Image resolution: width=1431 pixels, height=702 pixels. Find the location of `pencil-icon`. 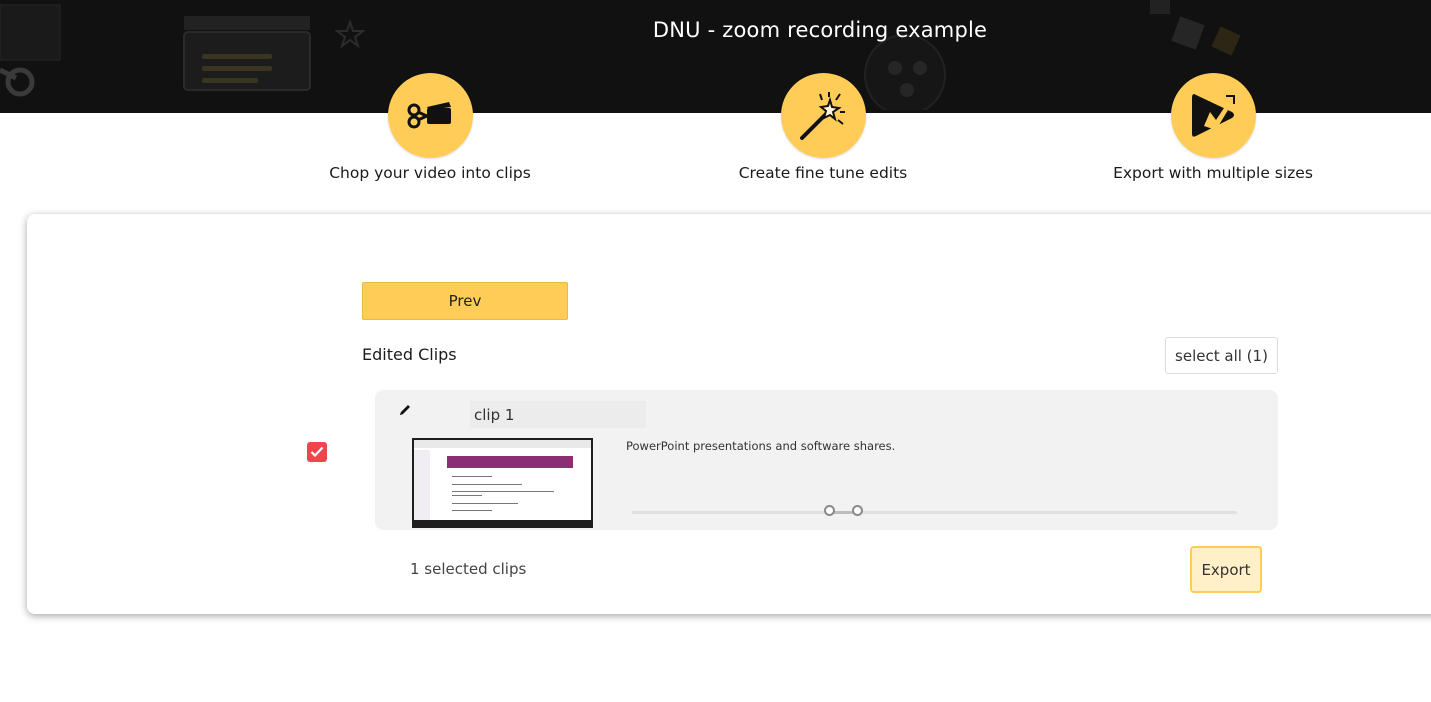

pencil-icon is located at coordinates (405, 410).